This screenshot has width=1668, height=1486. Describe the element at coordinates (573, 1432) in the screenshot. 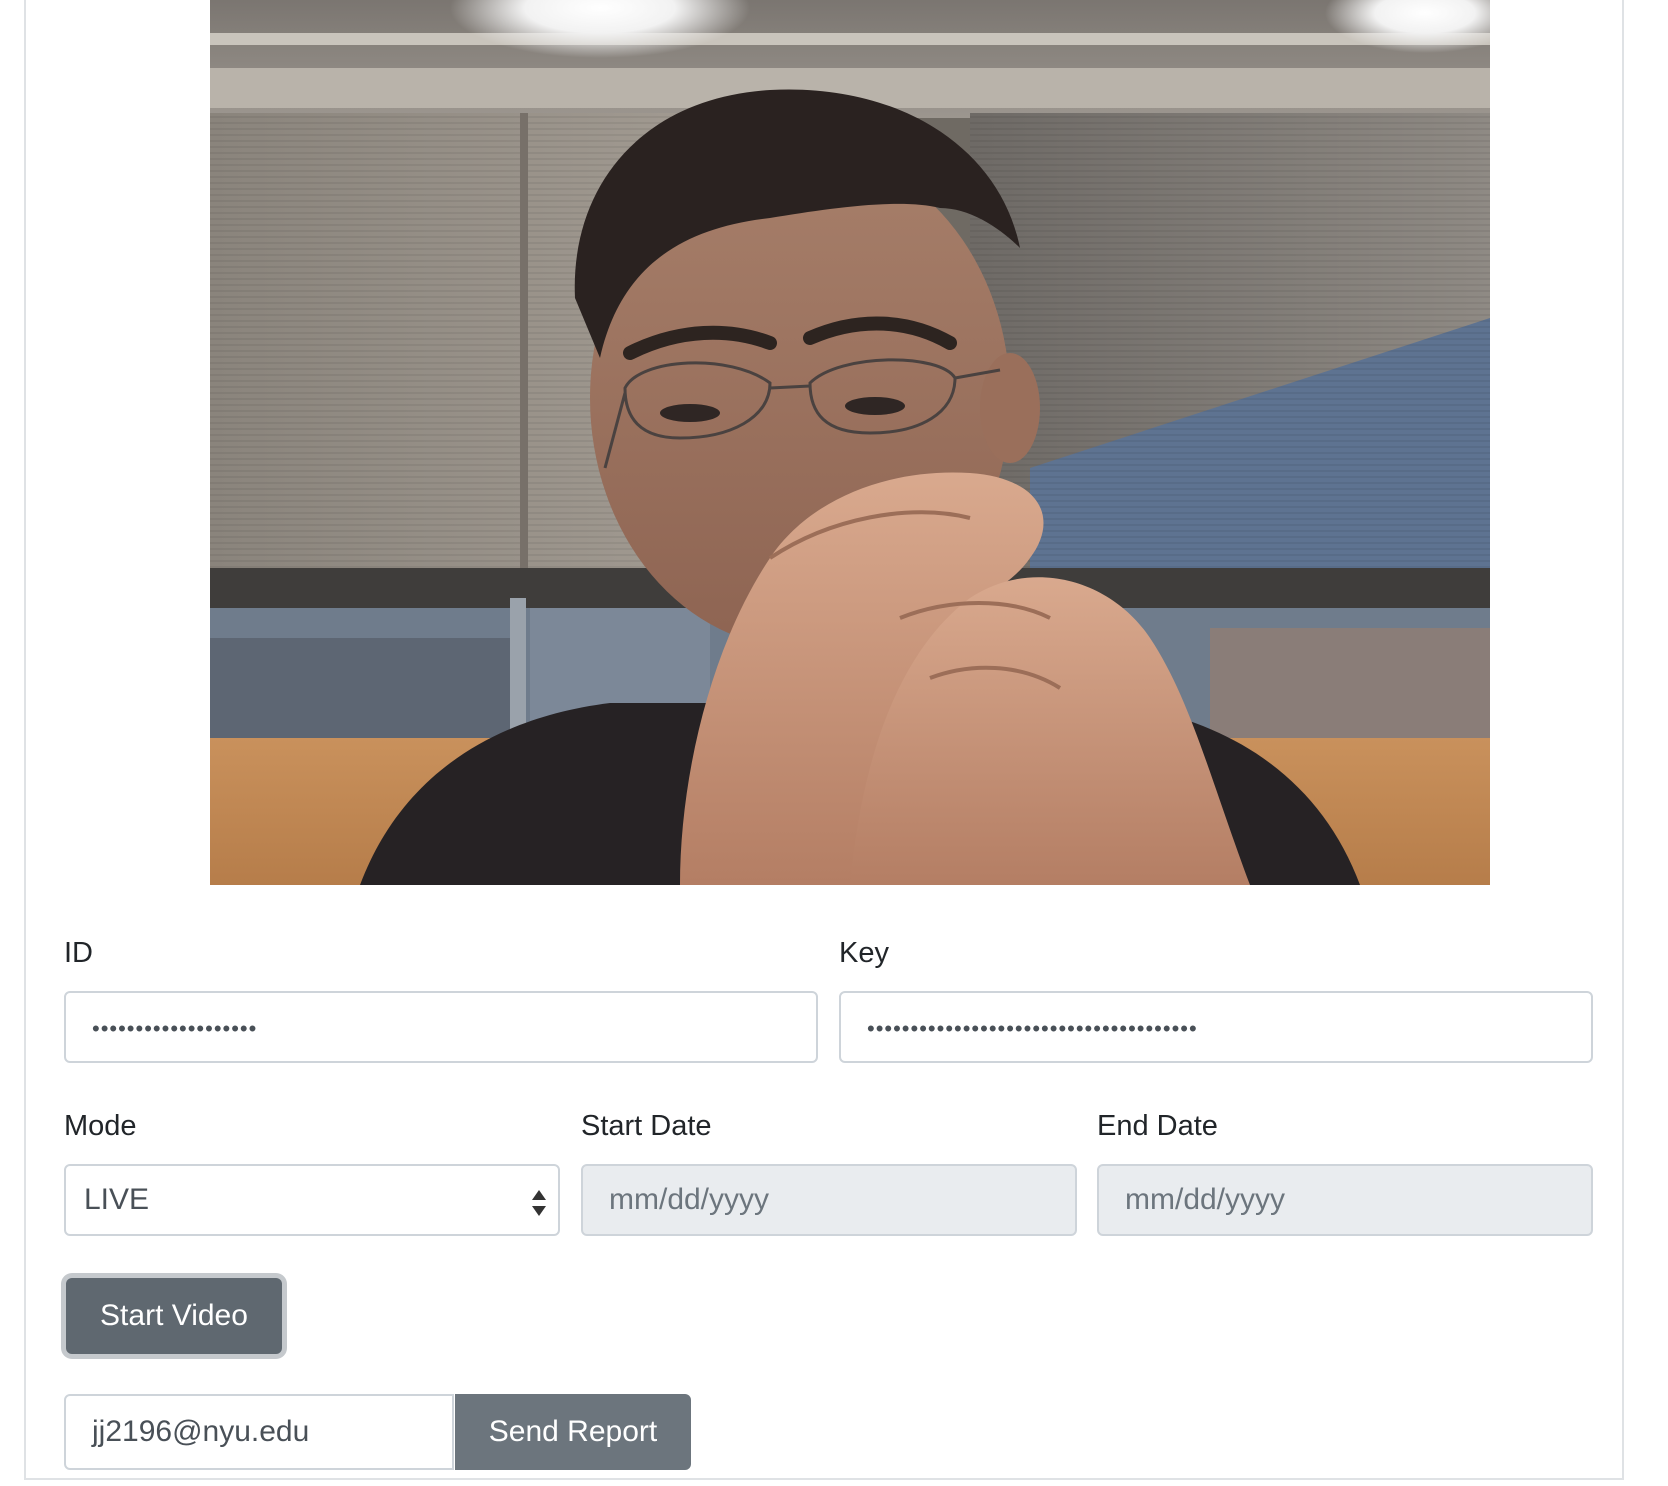

I see `send-report-button: Send Report` at that location.